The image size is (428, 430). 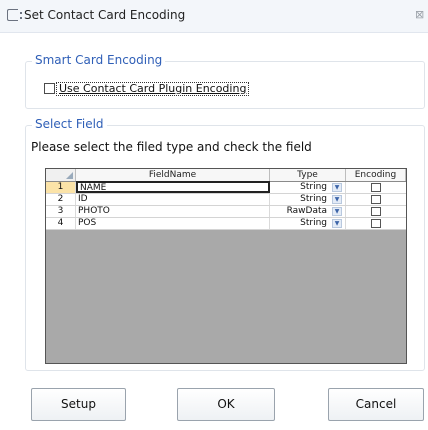 What do you see at coordinates (14, 15) in the screenshot?
I see `app-window-icon` at bounding box center [14, 15].